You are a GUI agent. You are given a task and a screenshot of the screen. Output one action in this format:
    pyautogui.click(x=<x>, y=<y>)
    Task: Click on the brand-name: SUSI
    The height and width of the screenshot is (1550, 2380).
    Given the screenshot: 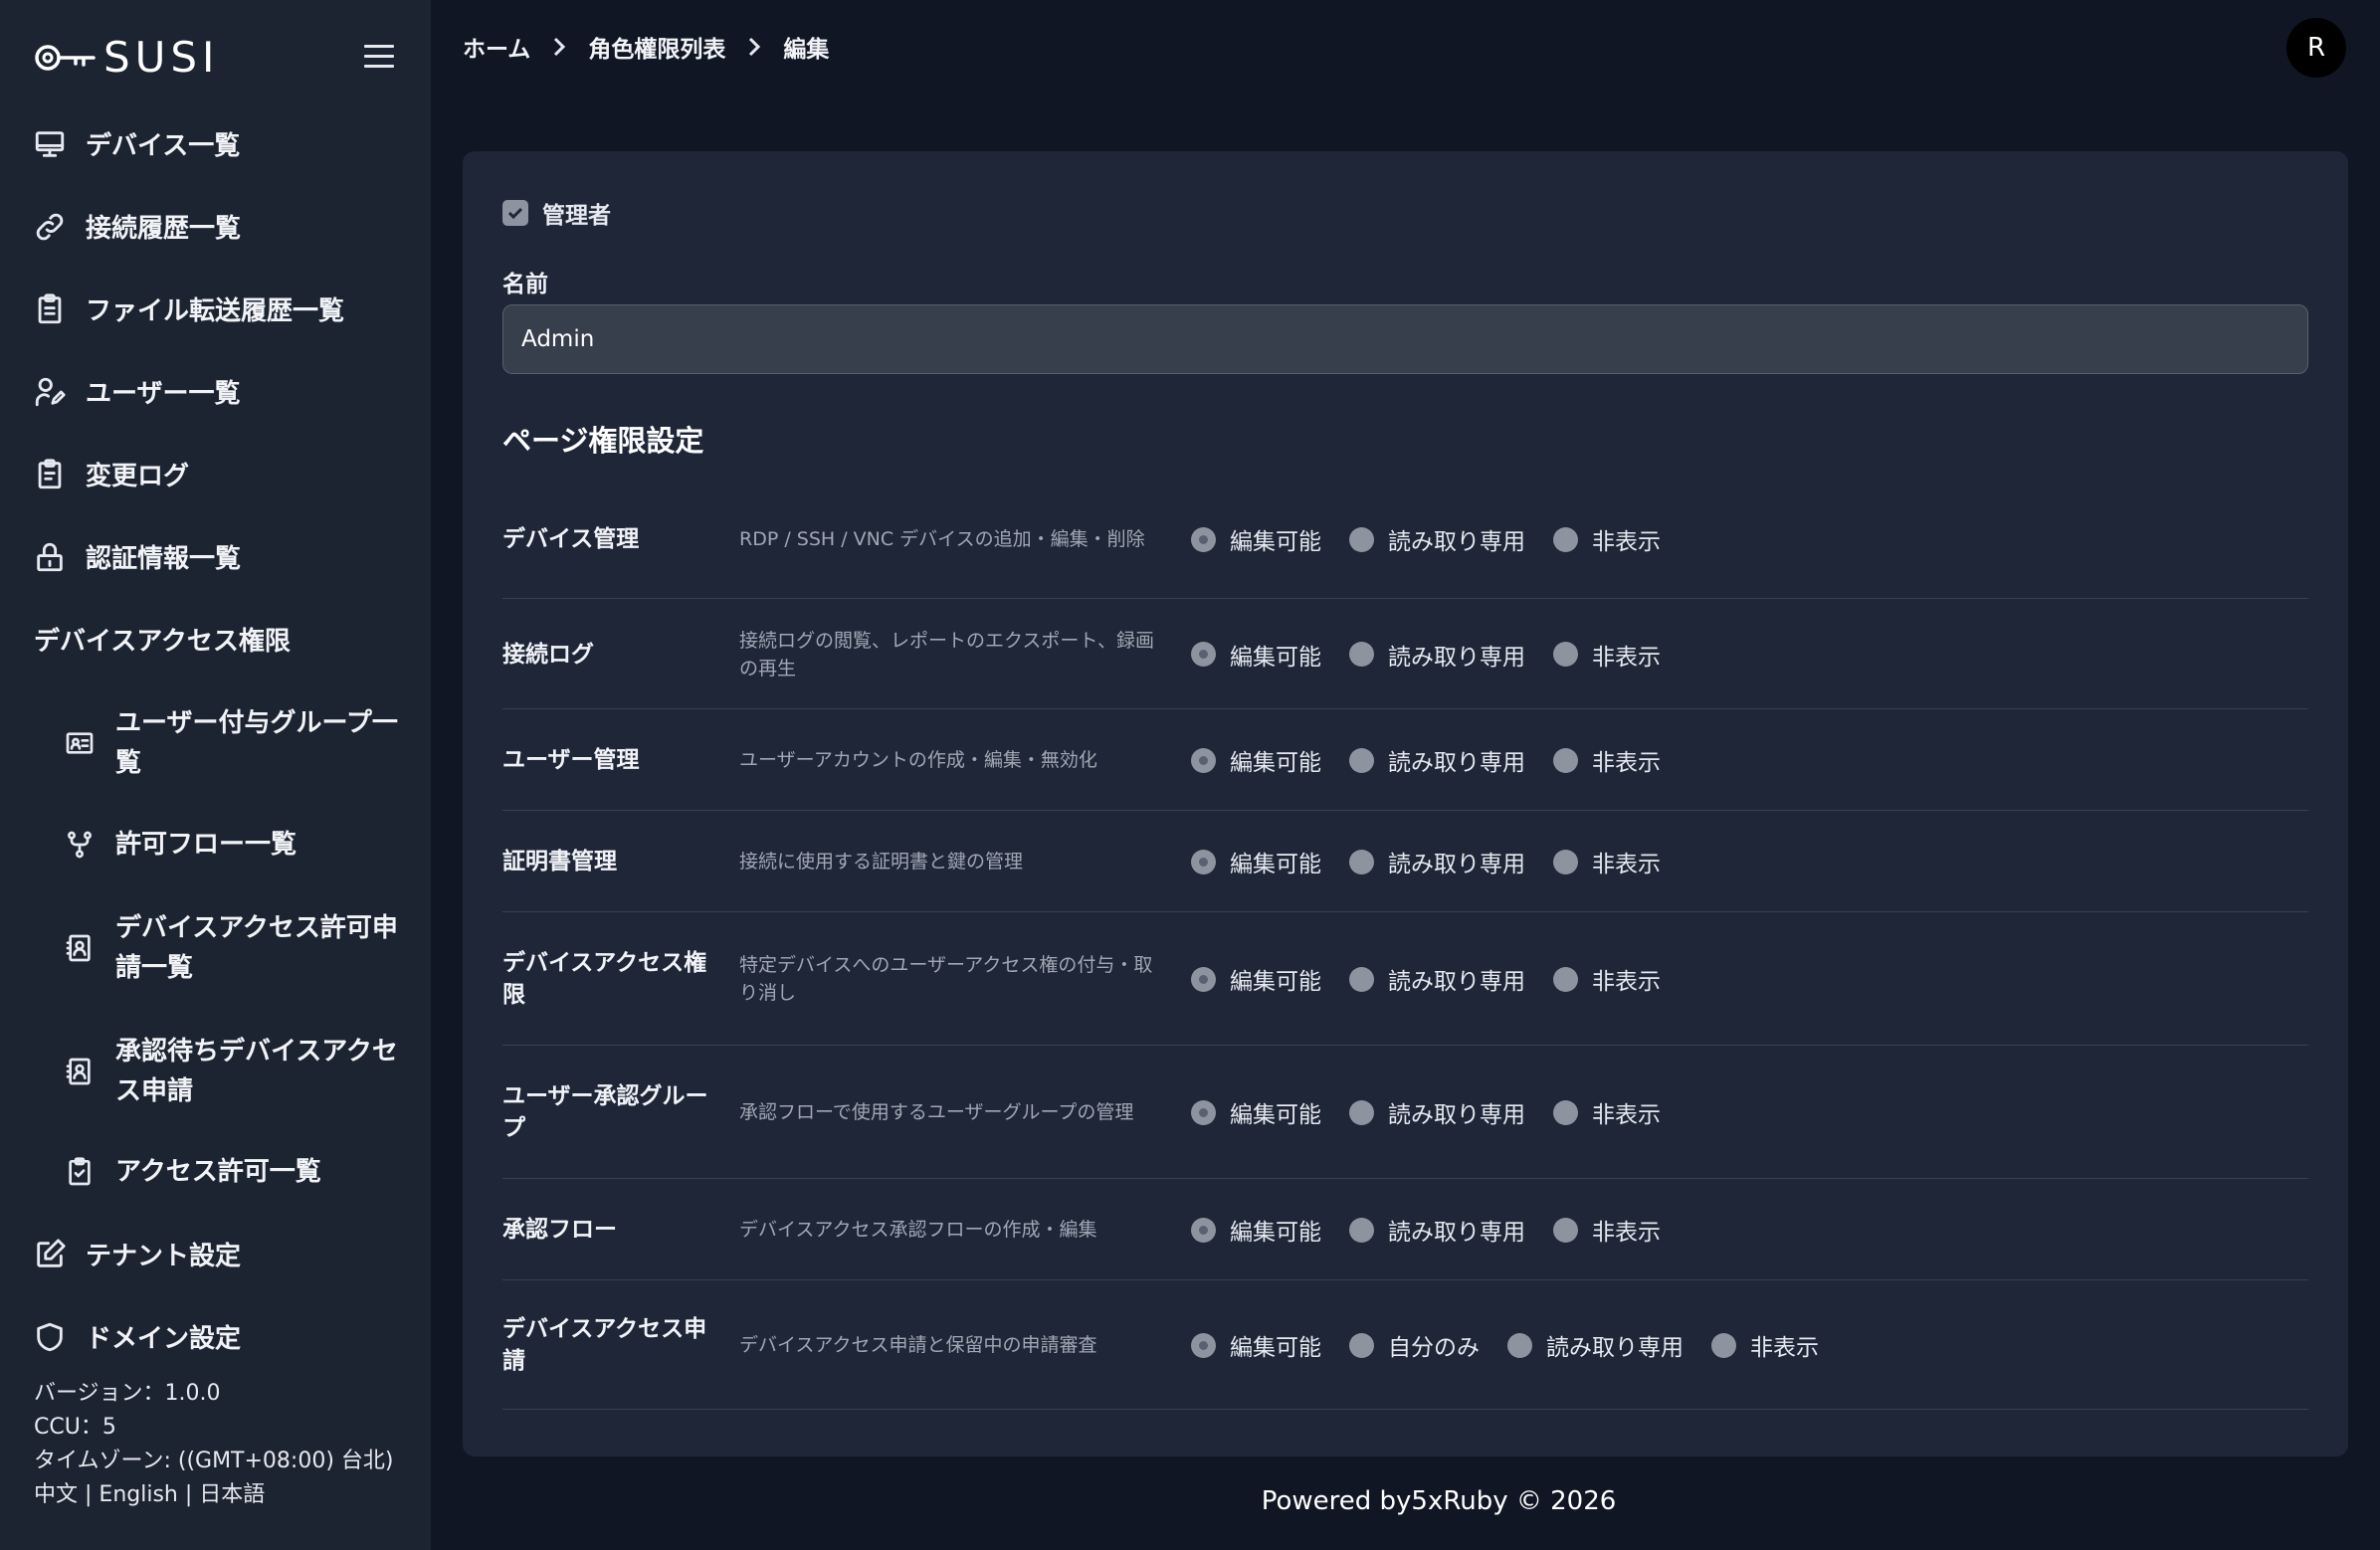 What is the action you would take?
    pyautogui.click(x=161, y=57)
    